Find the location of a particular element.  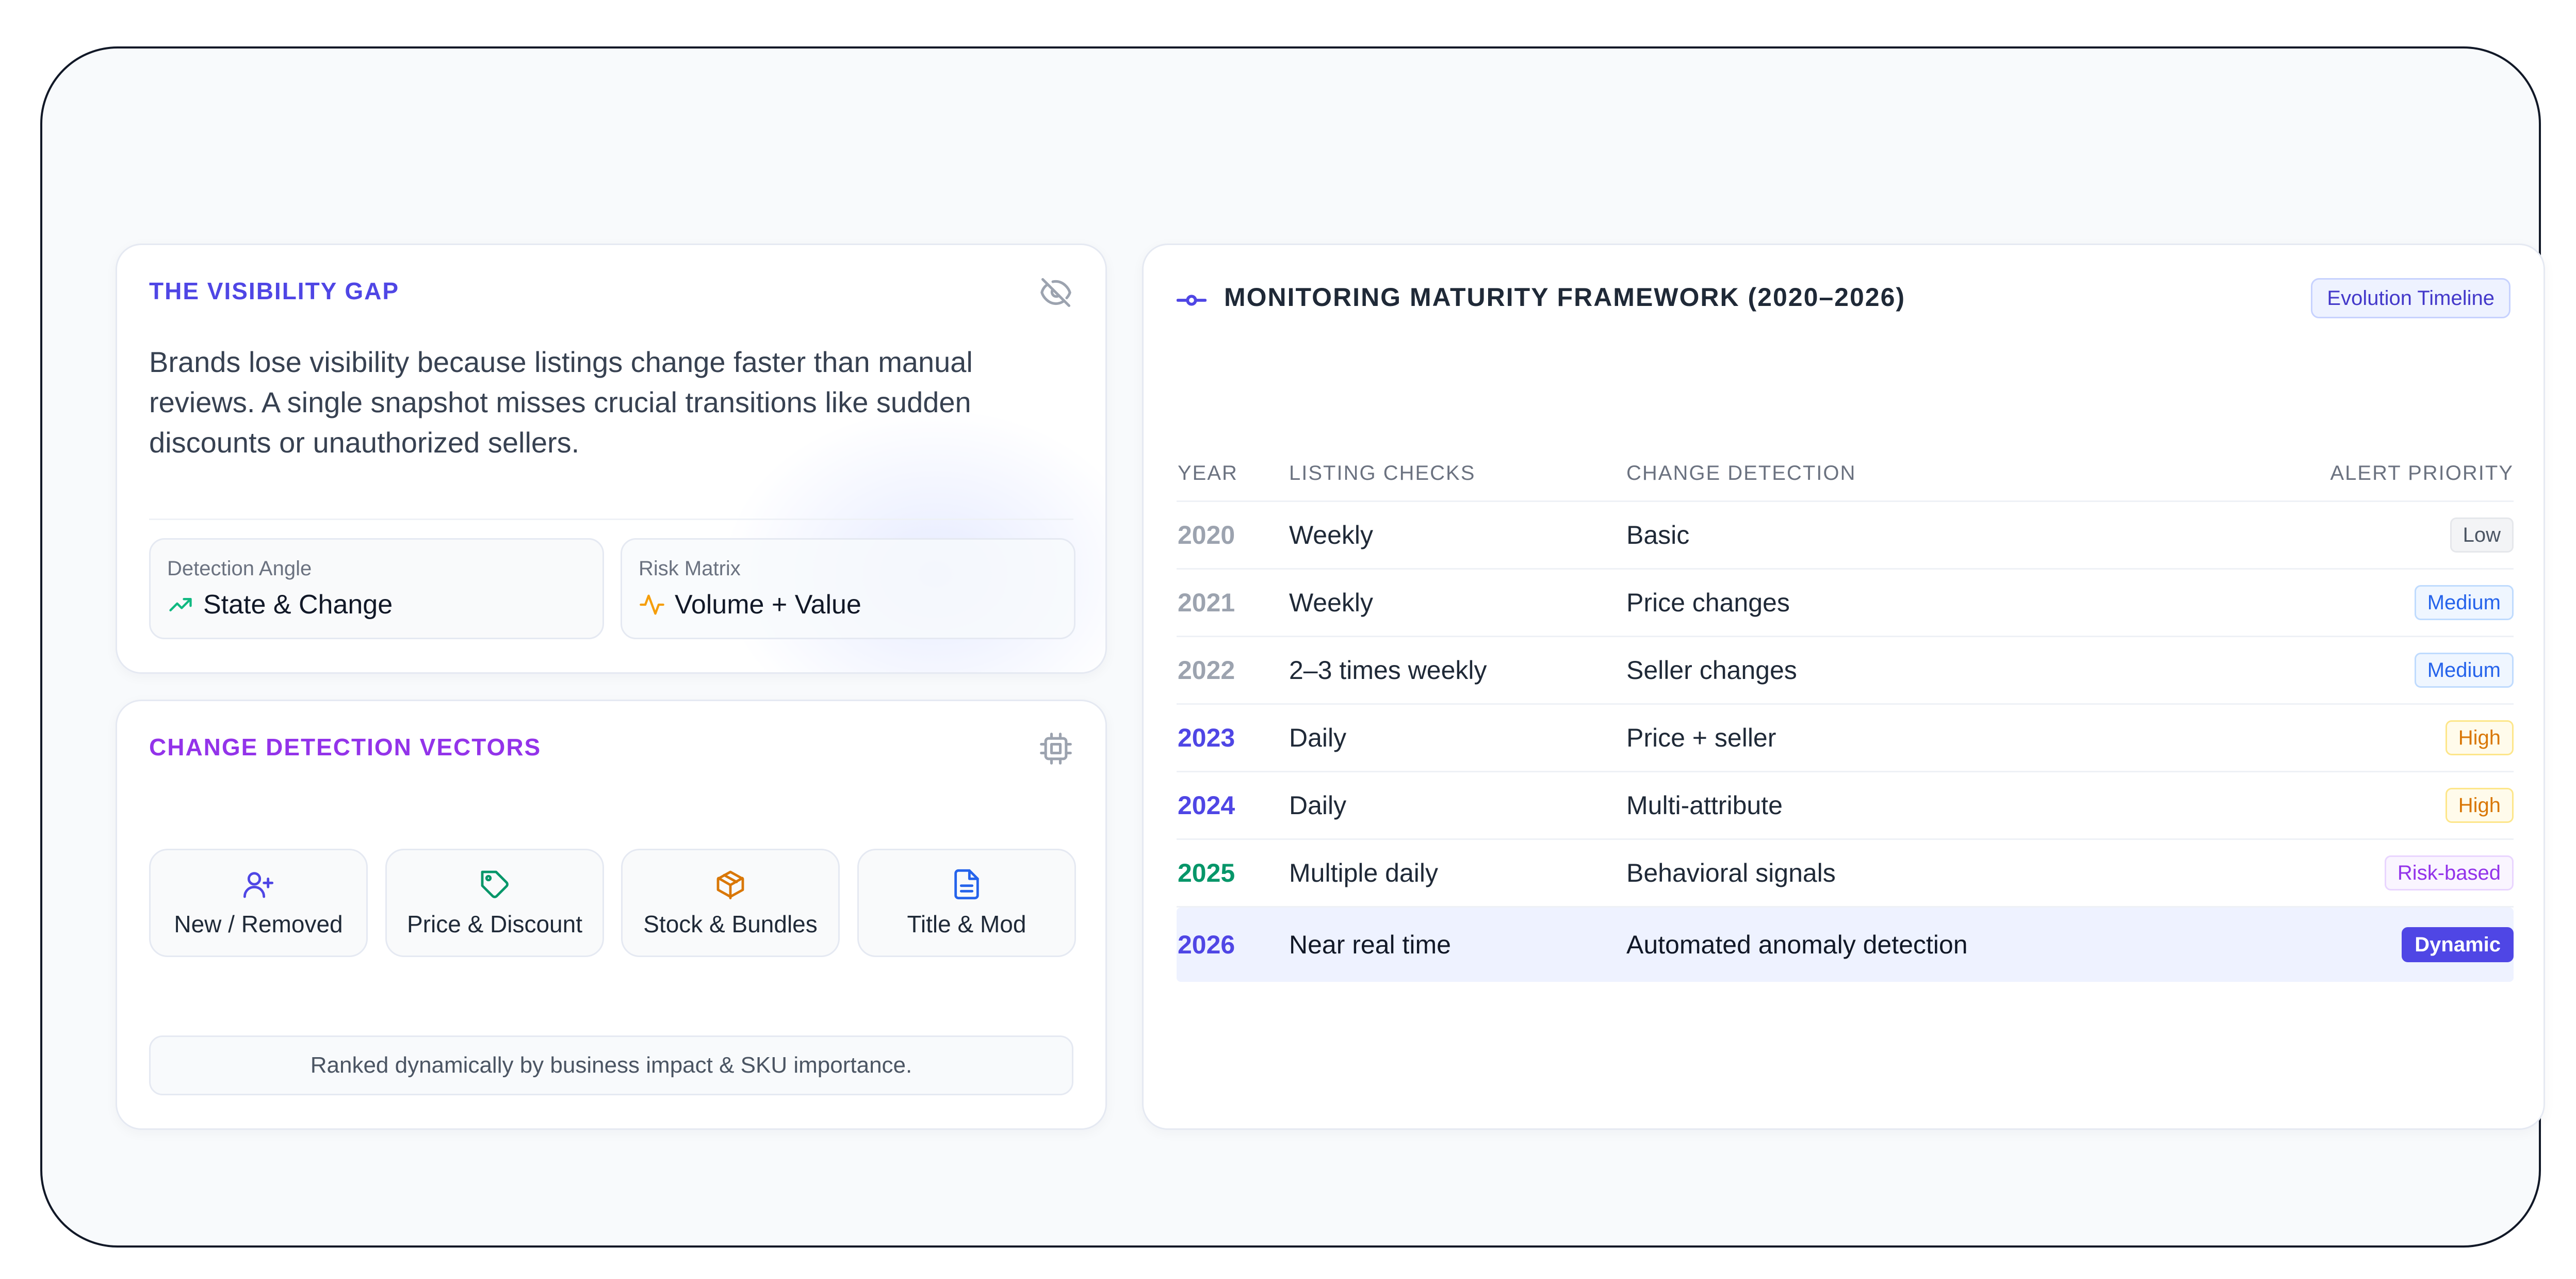

change-detection-cell: Seller changes is located at coordinates (1712, 670).